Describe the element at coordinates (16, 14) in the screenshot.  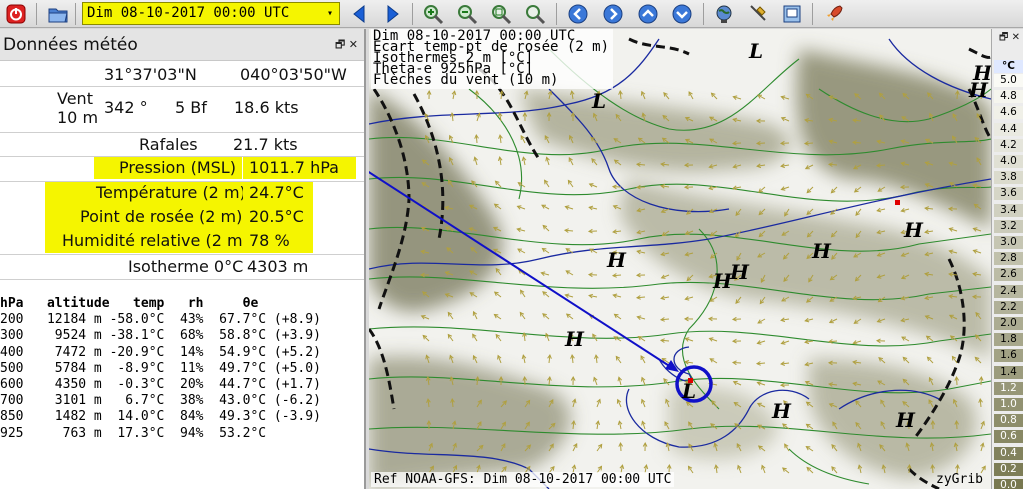
I see `quit-button` at that location.